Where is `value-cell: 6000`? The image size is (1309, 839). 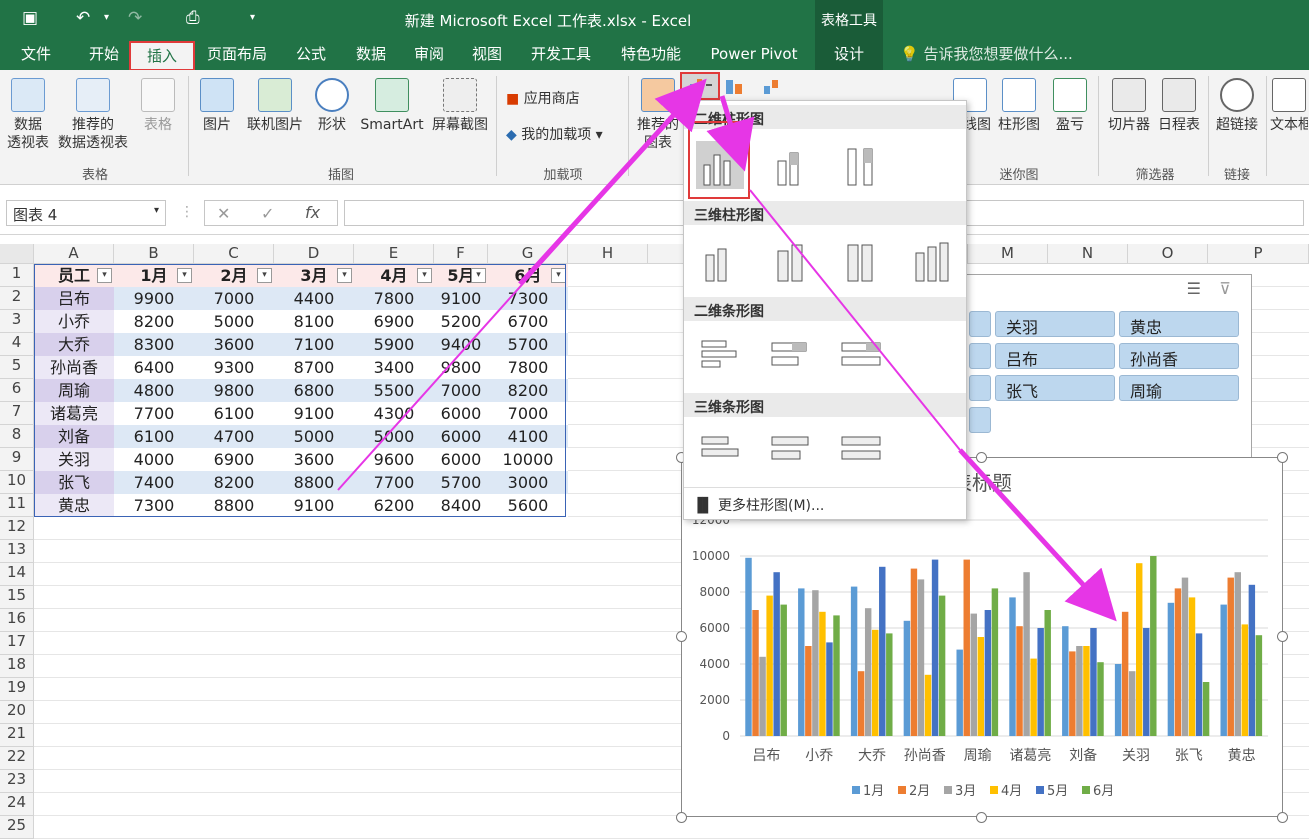 value-cell: 6000 is located at coordinates (461, 436).